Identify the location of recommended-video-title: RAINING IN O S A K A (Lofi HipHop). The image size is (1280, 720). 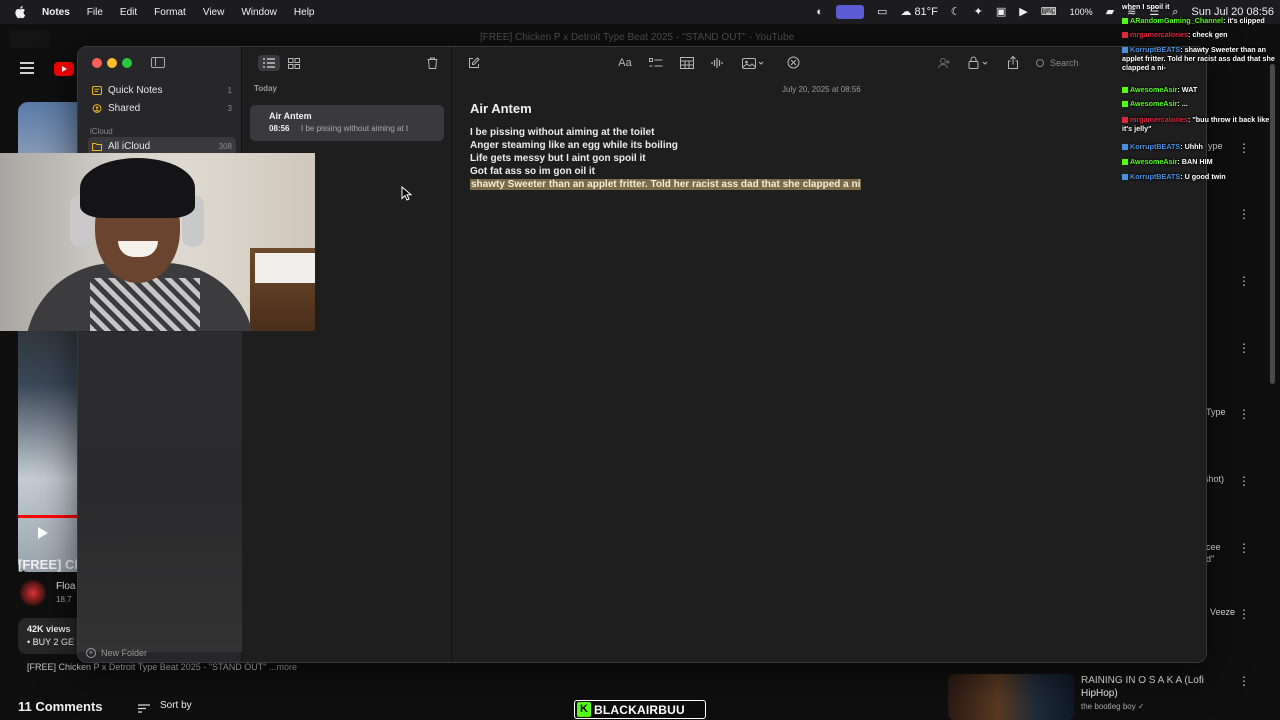
(1156, 687).